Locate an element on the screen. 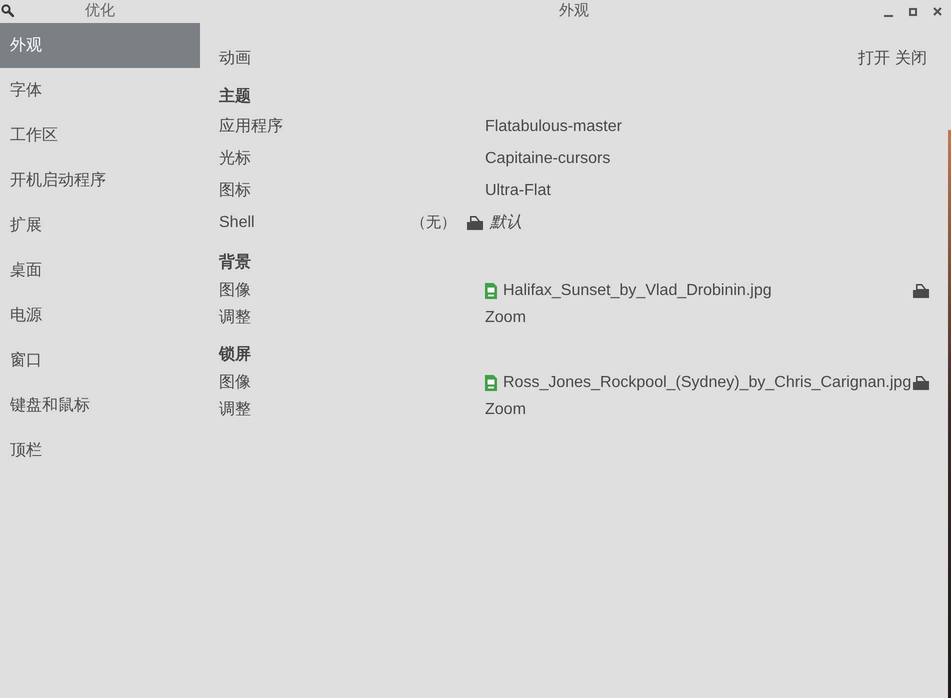 This screenshot has width=951, height=698. file-chooser-button: Halifax_Sunset_by_Vlad_Drobinin.jpg is located at coordinates (628, 290).